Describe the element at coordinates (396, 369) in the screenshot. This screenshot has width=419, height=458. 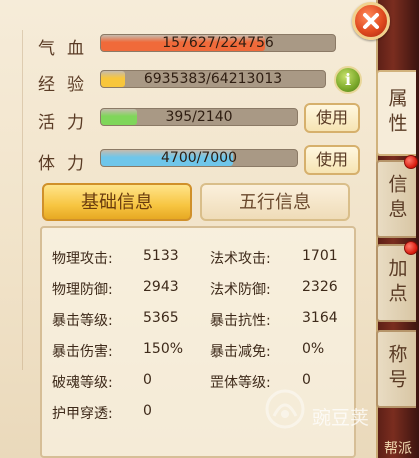
I see `side-tab-title: 称号` at that location.